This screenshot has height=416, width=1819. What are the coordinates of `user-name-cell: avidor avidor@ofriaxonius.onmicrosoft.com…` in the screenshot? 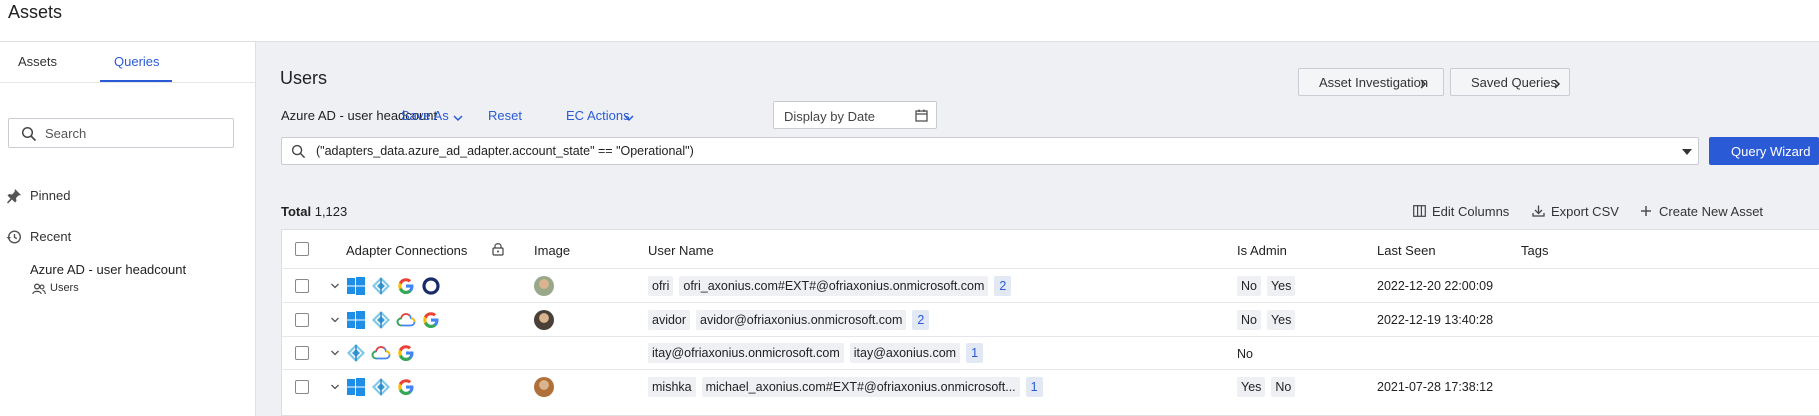 It's located at (791, 320).